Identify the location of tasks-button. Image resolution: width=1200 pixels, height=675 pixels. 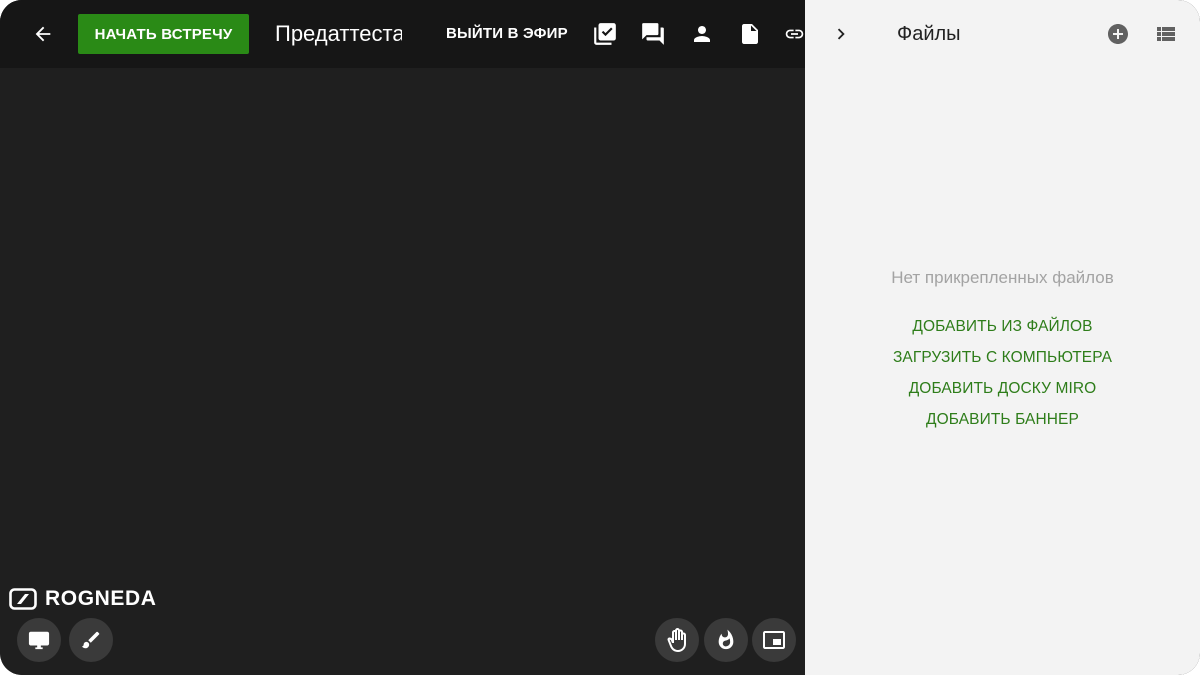
(605, 34).